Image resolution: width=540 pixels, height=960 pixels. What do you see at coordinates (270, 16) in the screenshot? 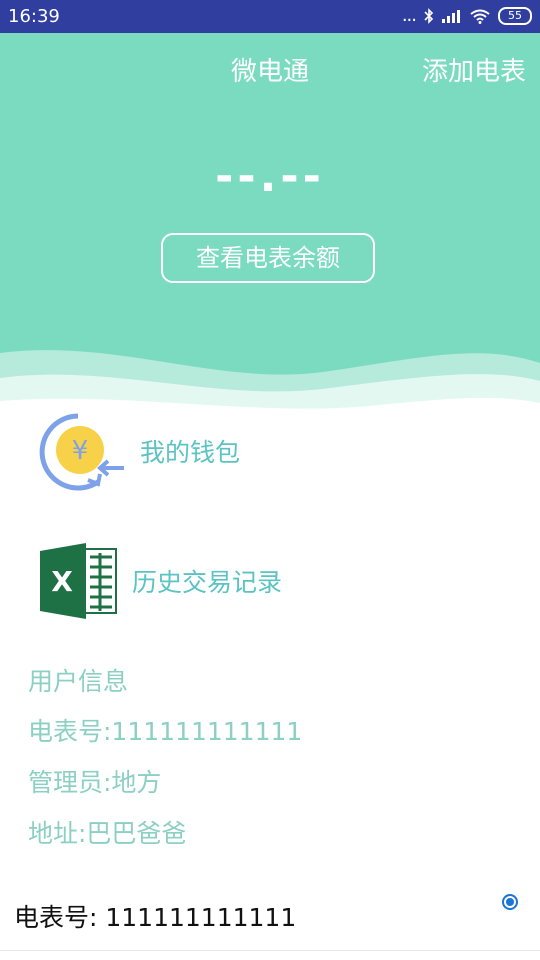
I see `status-bar: 16:39 ... 55` at bounding box center [270, 16].